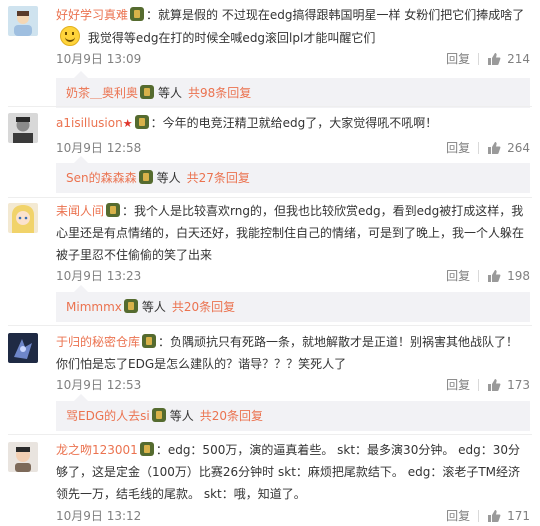 This screenshot has width=540, height=526. What do you see at coordinates (218, 178) in the screenshot?
I see `reply-count-link: 共27条回复` at bounding box center [218, 178].